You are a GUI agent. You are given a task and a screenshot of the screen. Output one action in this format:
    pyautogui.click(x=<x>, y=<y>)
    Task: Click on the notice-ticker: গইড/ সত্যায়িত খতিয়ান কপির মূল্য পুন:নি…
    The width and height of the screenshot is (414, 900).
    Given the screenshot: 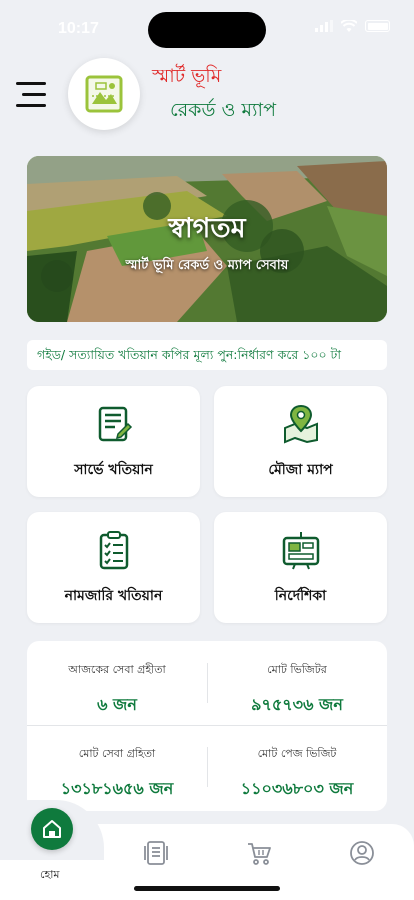 What is the action you would take?
    pyautogui.click(x=207, y=355)
    